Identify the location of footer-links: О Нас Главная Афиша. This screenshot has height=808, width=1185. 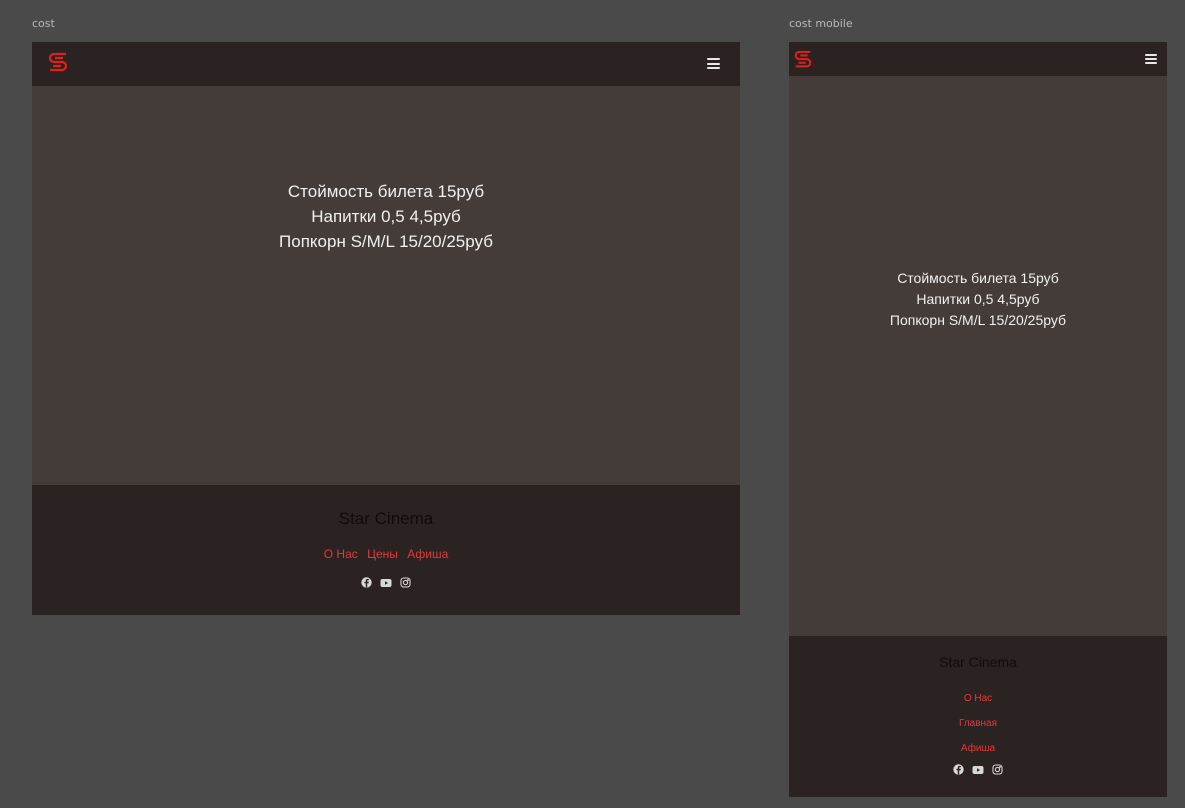
(978, 723).